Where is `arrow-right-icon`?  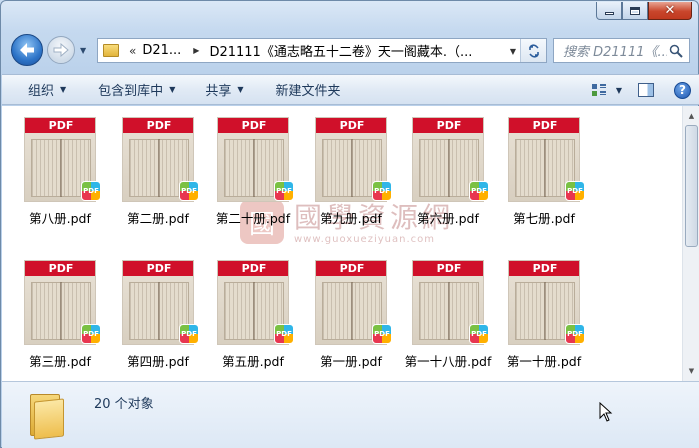
arrow-right-icon is located at coordinates (61, 50).